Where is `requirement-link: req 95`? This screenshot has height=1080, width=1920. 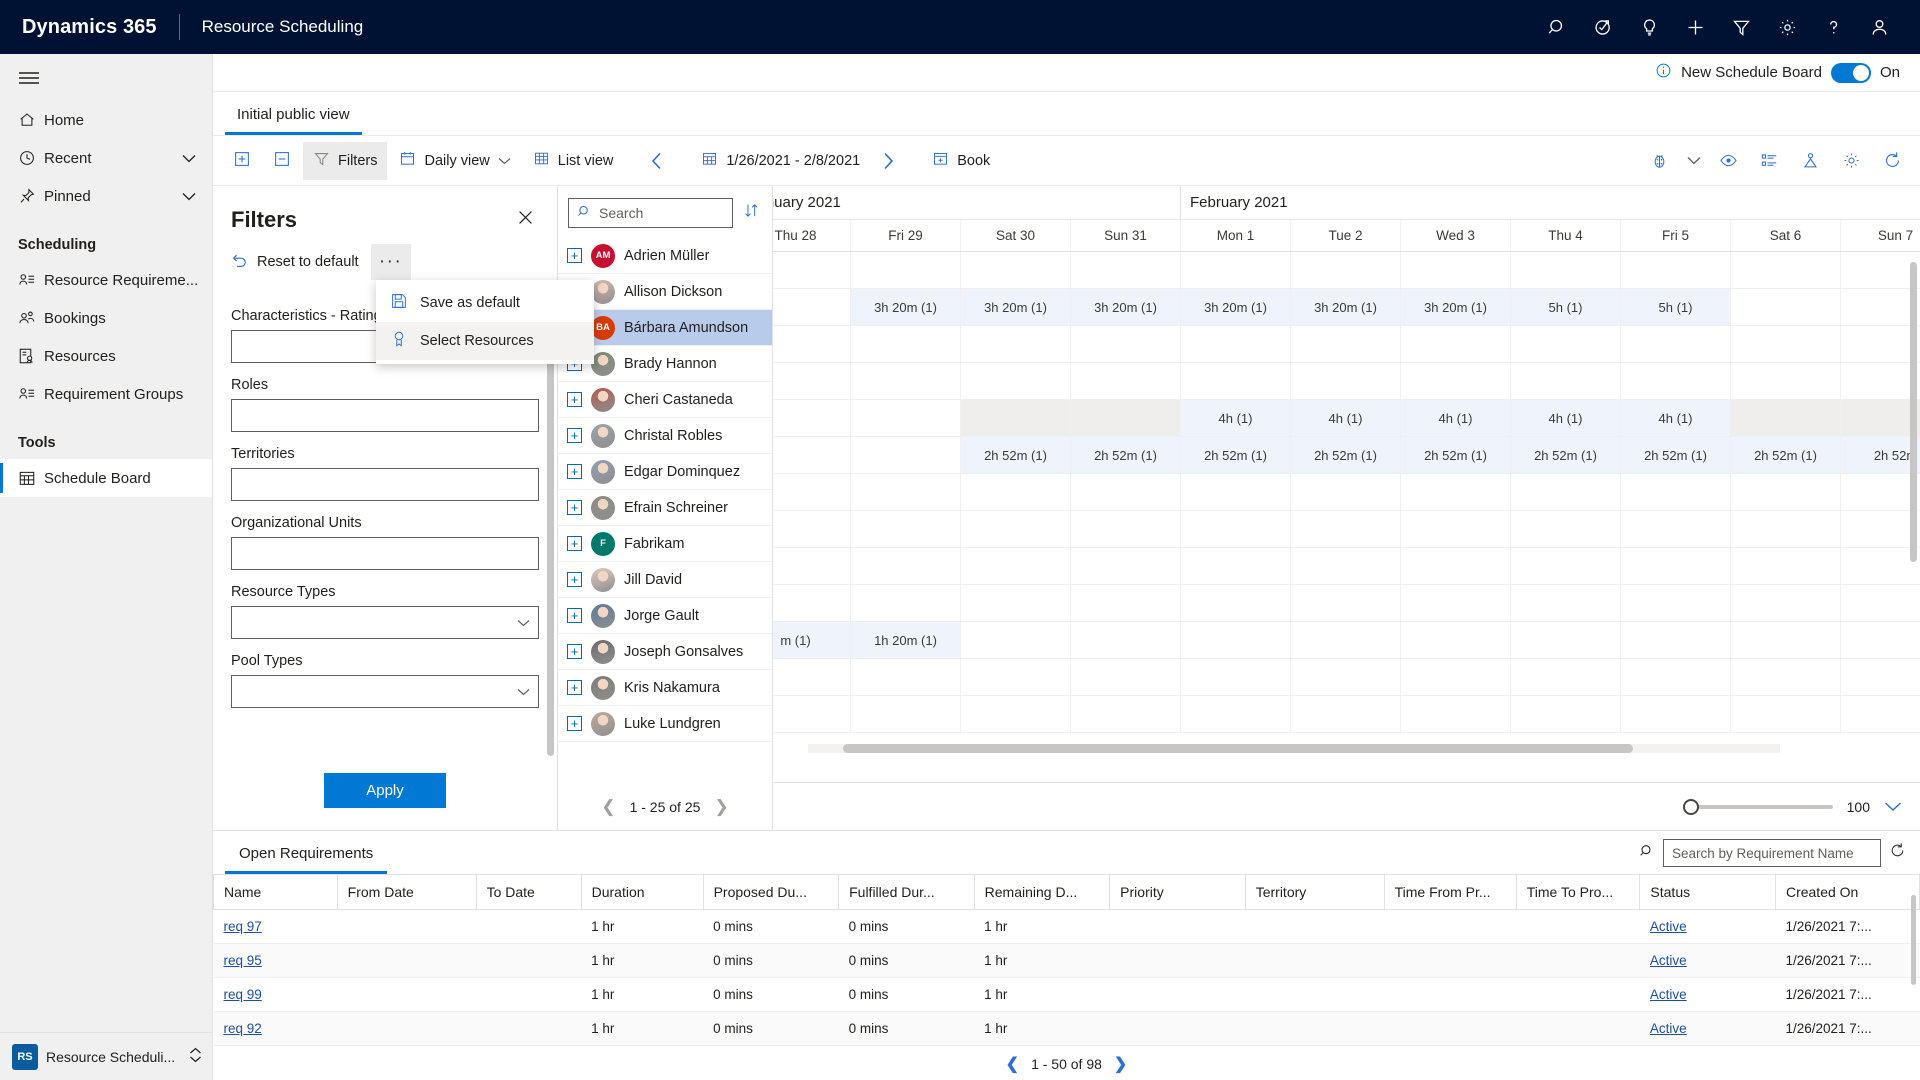 requirement-link: req 95 is located at coordinates (243, 960).